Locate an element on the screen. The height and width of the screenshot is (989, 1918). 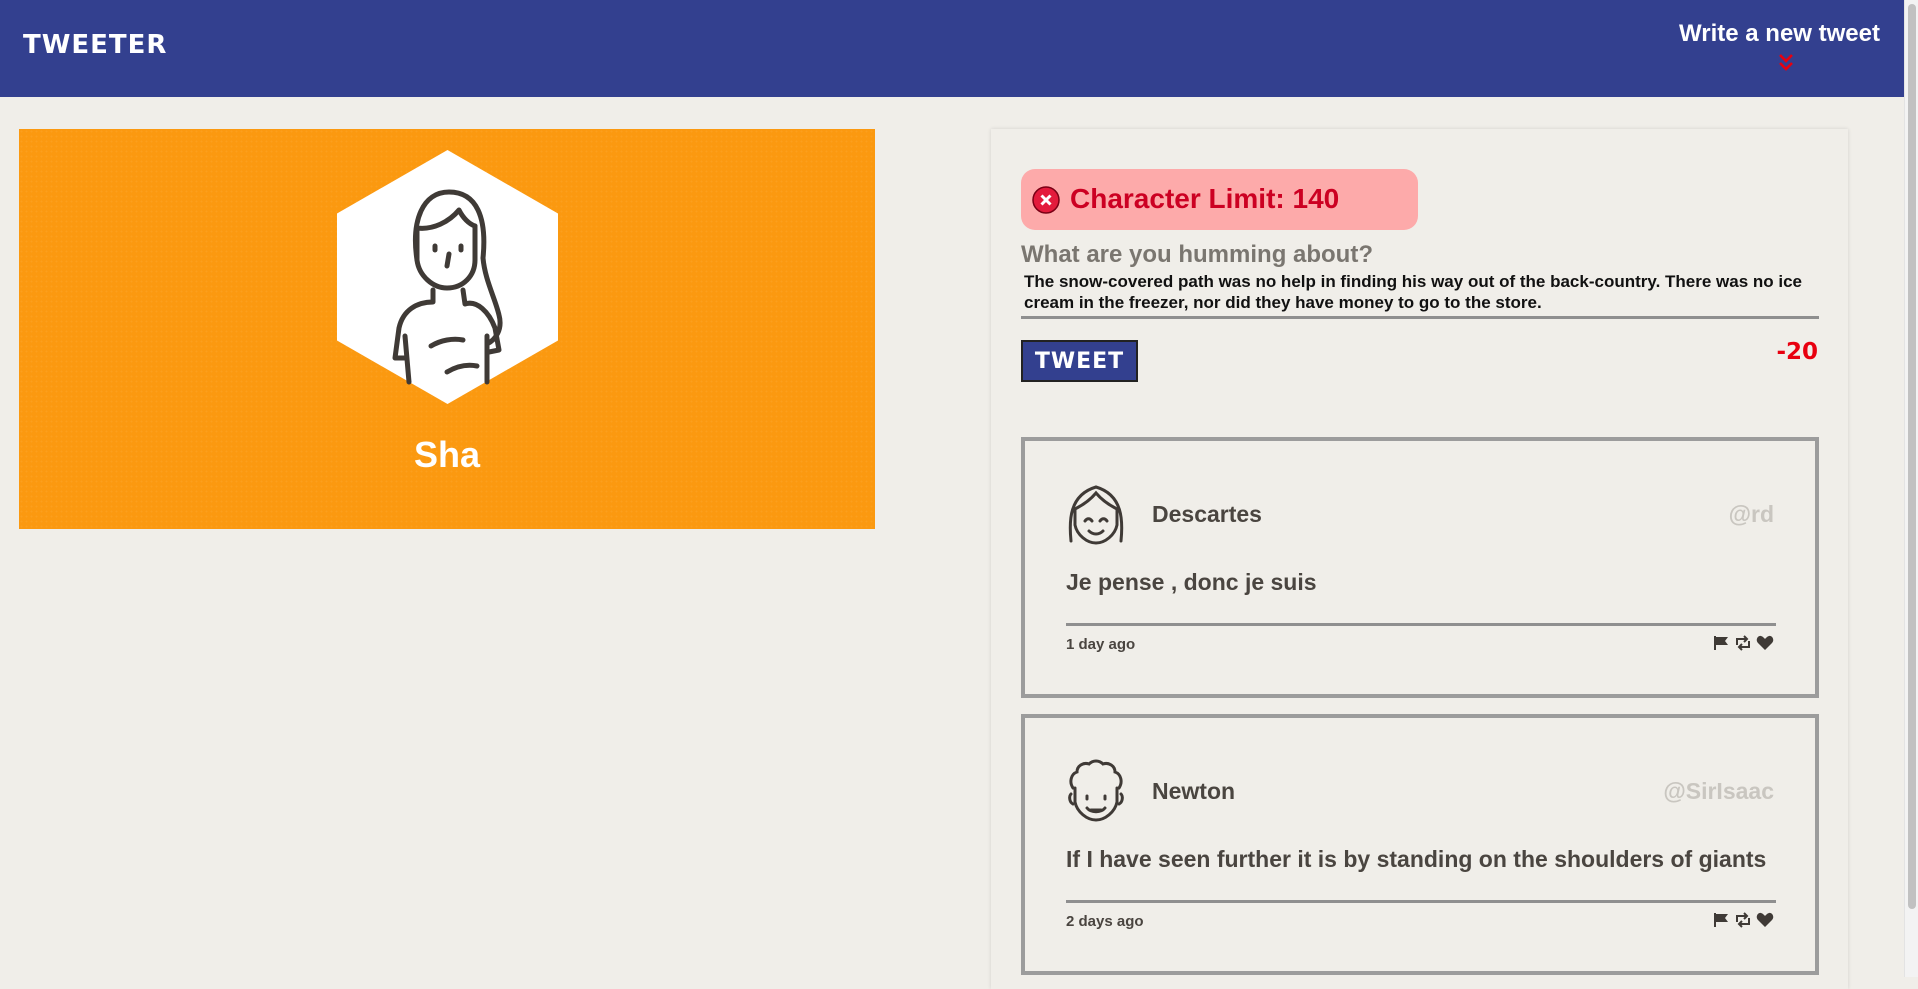
curly-hair-face-icon is located at coordinates (1096, 790).